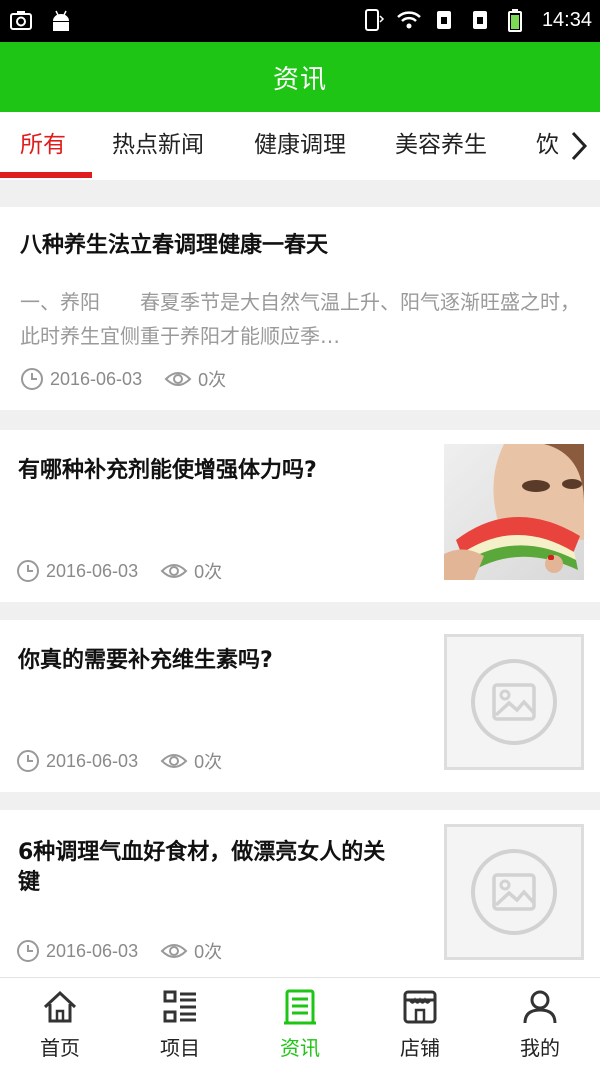  I want to click on clock: 14:34, so click(566, 19).